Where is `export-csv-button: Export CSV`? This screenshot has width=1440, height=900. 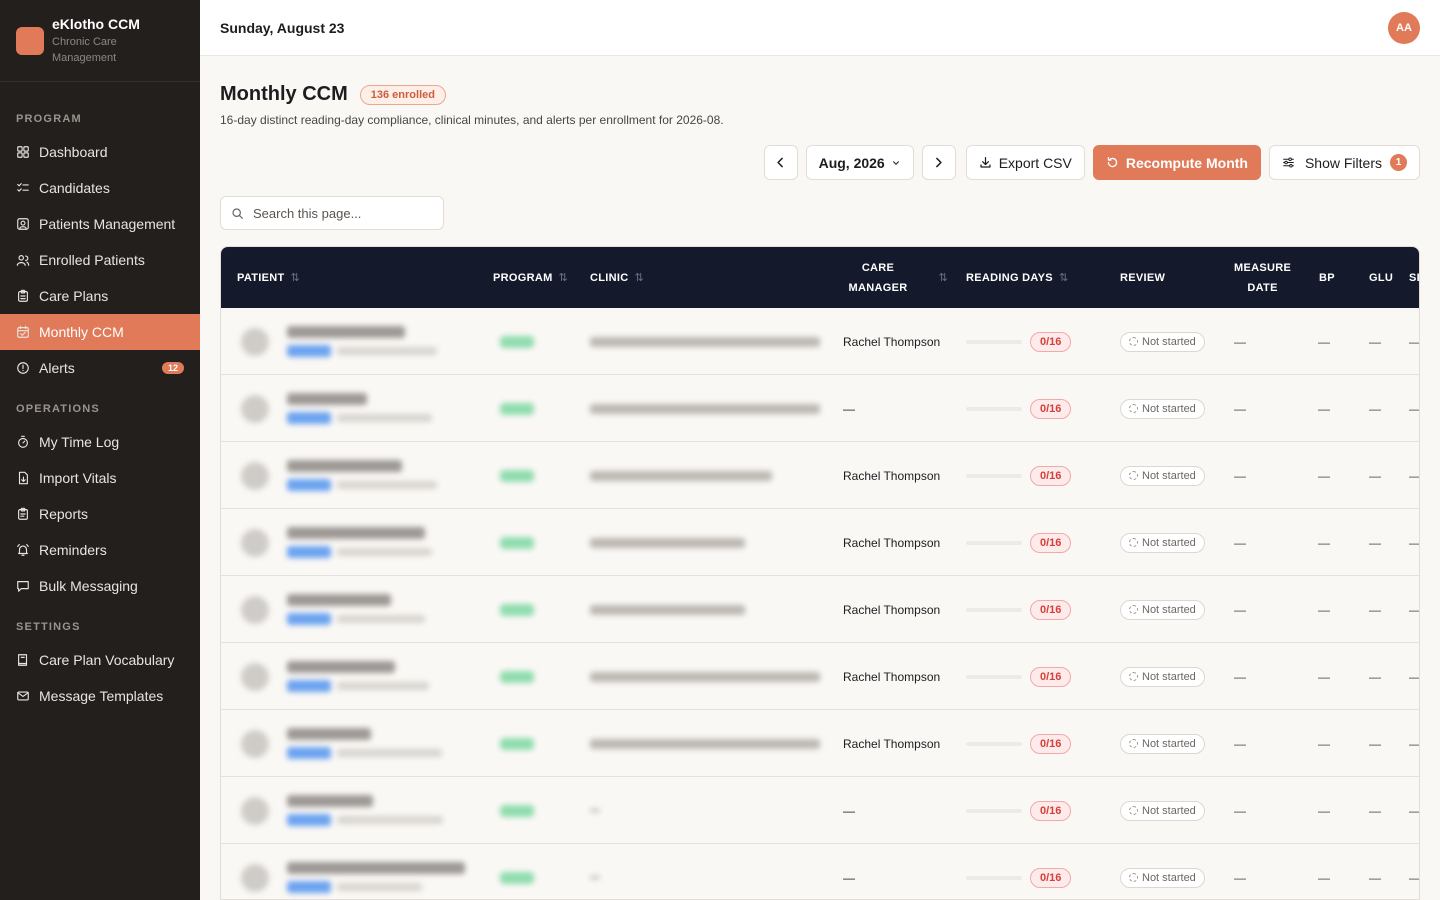 export-csv-button: Export CSV is located at coordinates (1025, 162).